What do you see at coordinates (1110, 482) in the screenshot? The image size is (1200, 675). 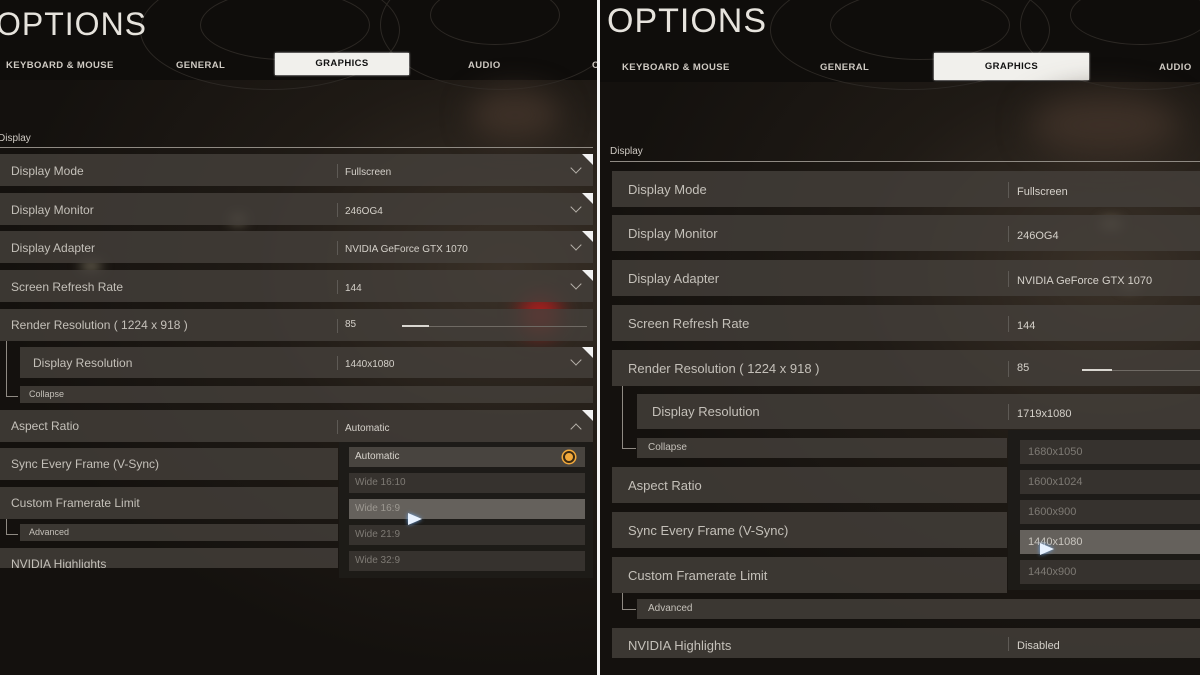 I see `dropdown-option: 1600x1024` at bounding box center [1110, 482].